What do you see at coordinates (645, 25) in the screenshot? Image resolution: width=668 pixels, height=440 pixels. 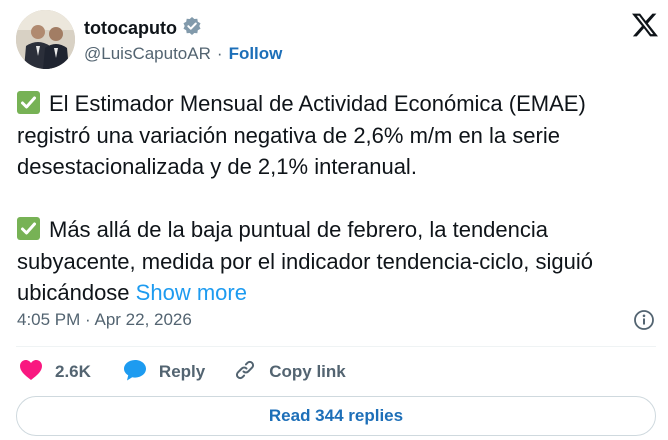 I see `x-logo-icon` at bounding box center [645, 25].